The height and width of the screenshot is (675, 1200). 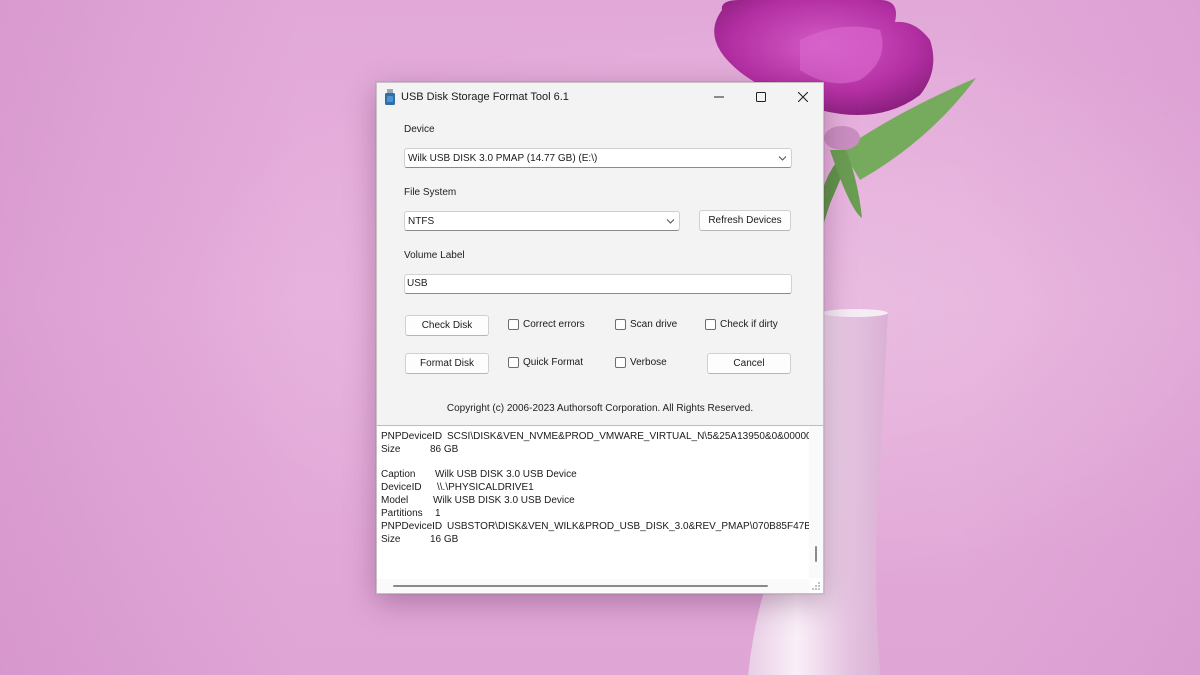 I want to click on horizontal-scrollbar, so click(x=593, y=586).